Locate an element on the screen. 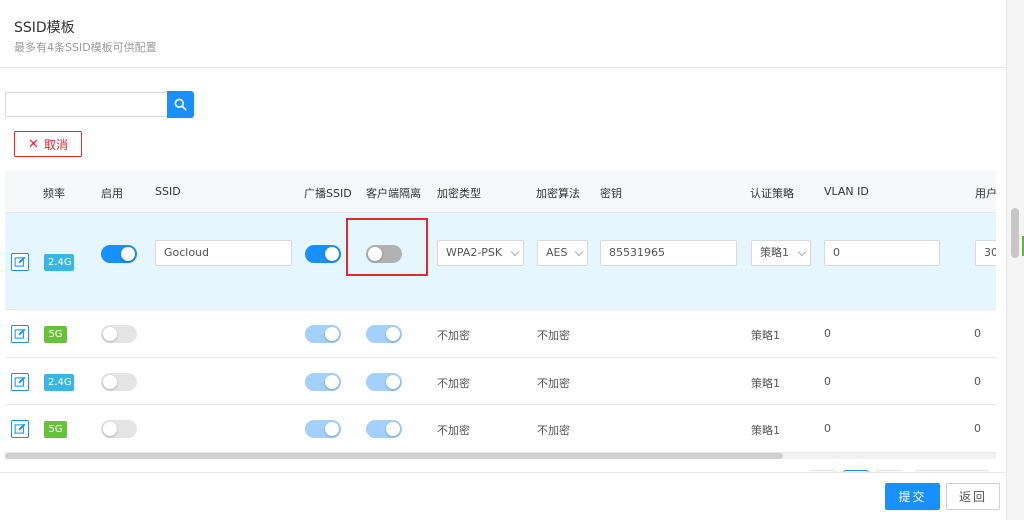 The width and height of the screenshot is (1024, 520). vertical-scrollbar is located at coordinates (1015, 260).